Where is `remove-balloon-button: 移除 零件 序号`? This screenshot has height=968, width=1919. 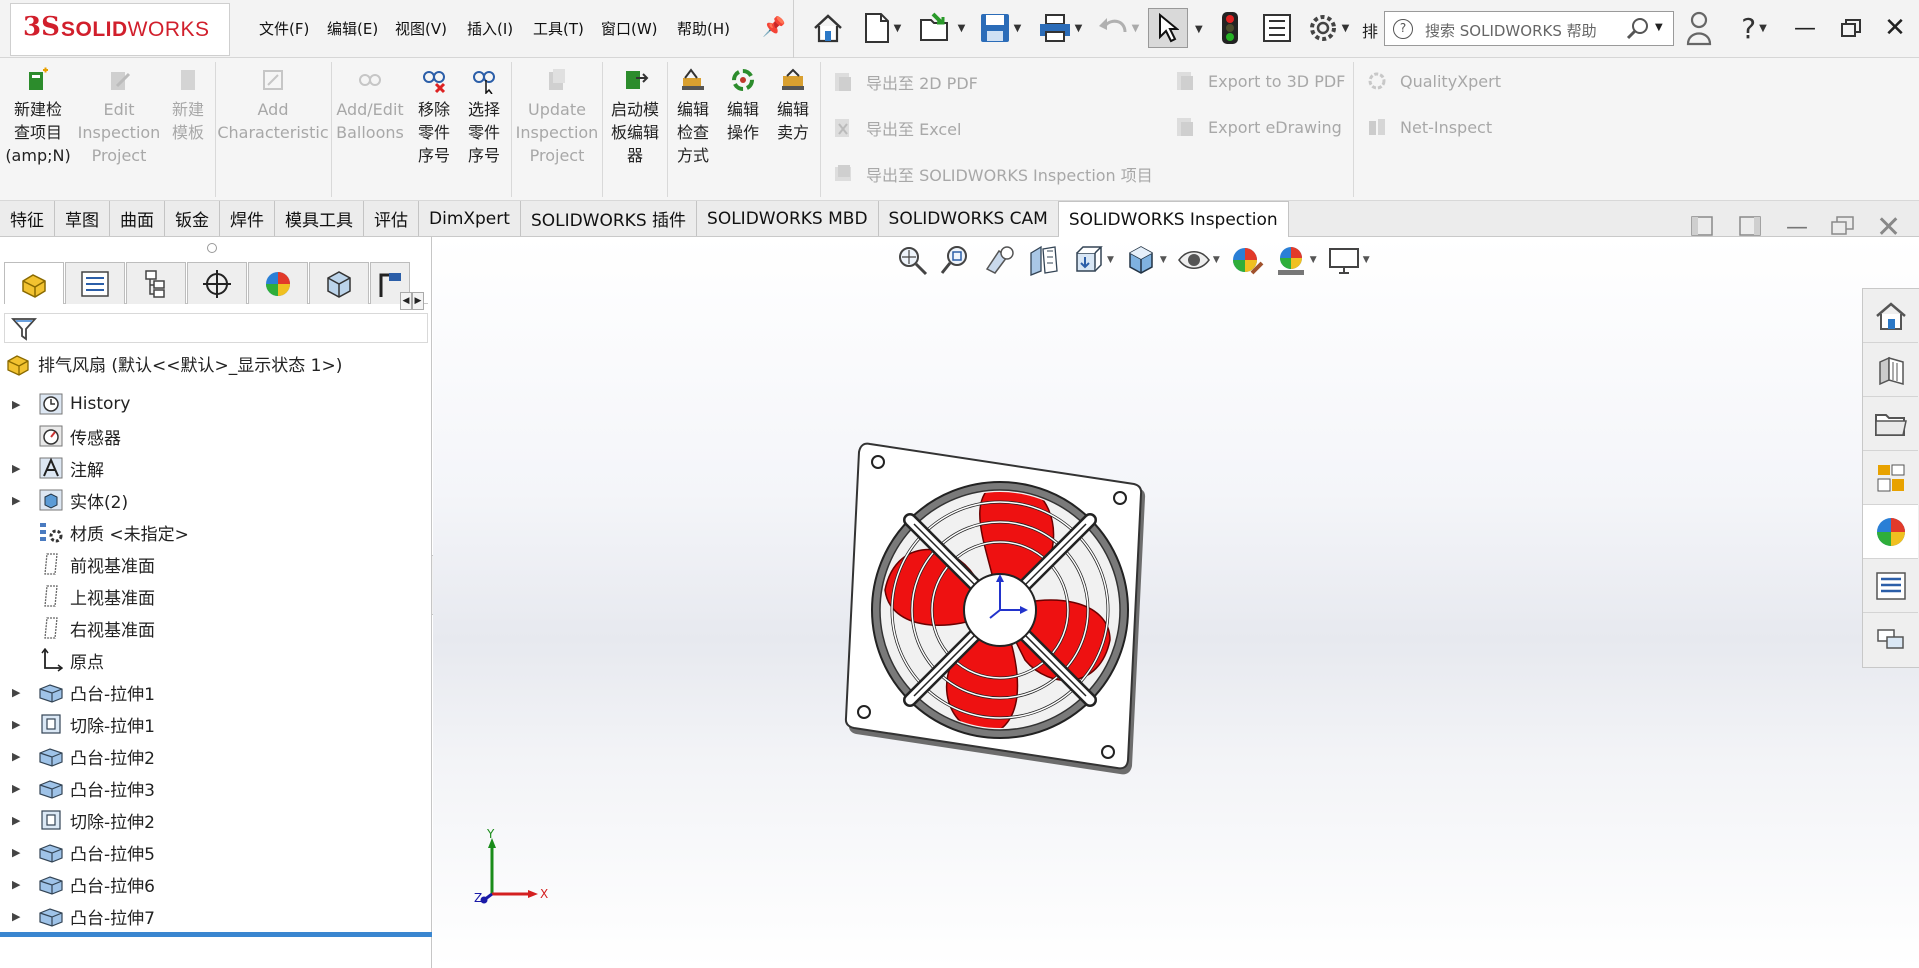
remove-balloon-button: 移除 零件 序号 is located at coordinates (434, 116).